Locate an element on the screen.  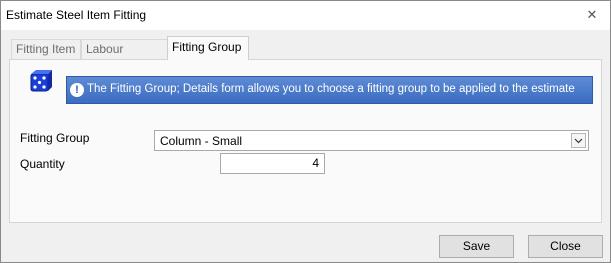
fitting-group-select: Column - Small is located at coordinates (371, 140).